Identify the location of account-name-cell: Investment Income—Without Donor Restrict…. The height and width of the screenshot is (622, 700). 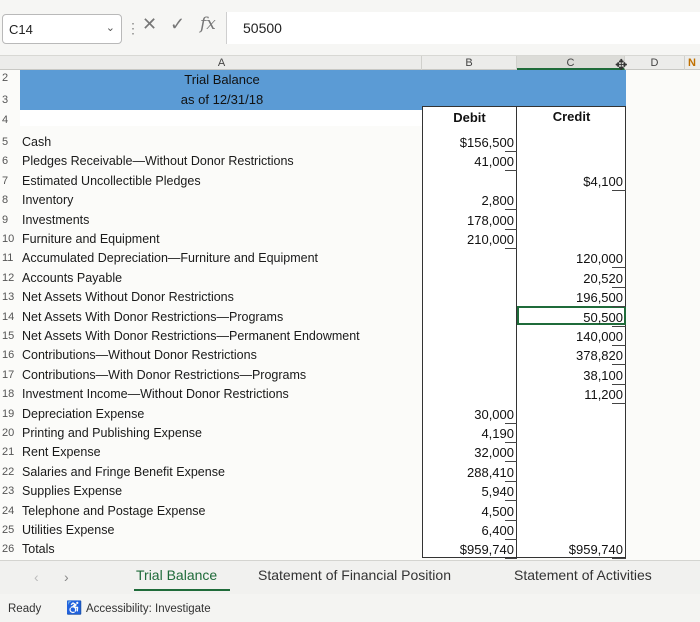
(221, 394).